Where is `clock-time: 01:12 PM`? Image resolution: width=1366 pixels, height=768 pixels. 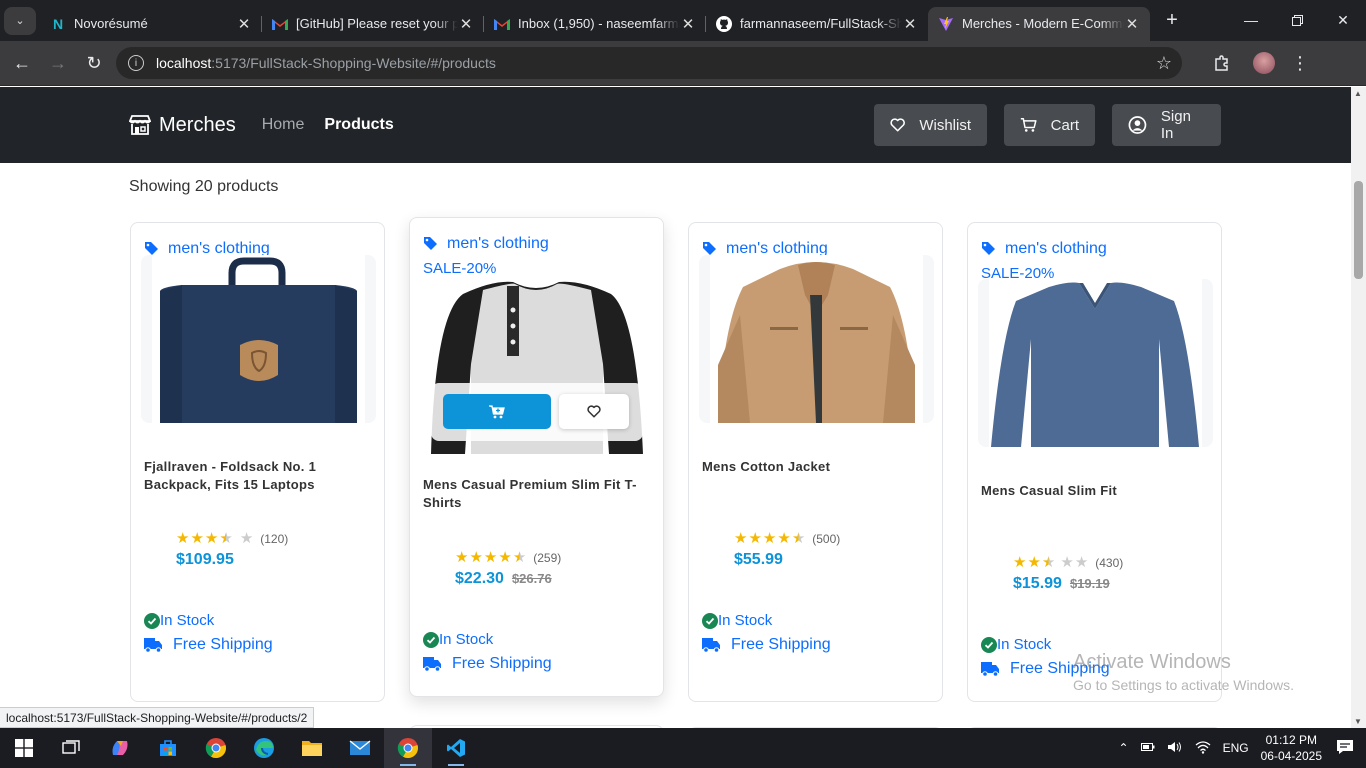
clock-time: 01:12 PM is located at coordinates (1291, 740).